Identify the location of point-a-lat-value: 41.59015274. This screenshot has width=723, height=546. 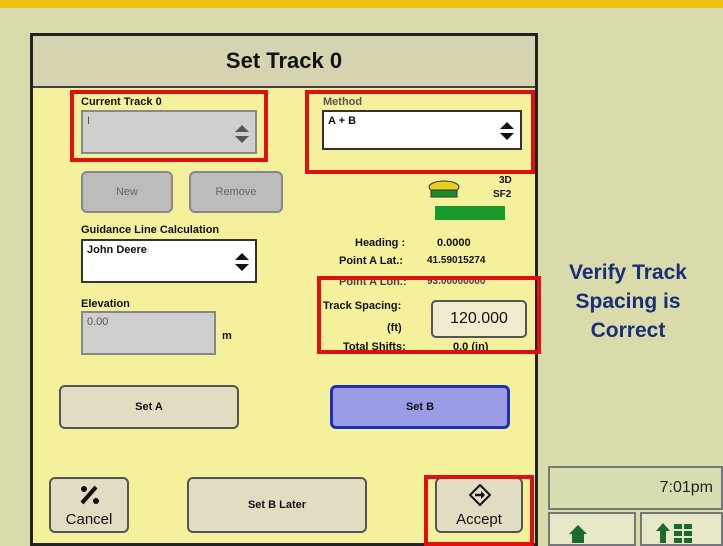
(456, 260).